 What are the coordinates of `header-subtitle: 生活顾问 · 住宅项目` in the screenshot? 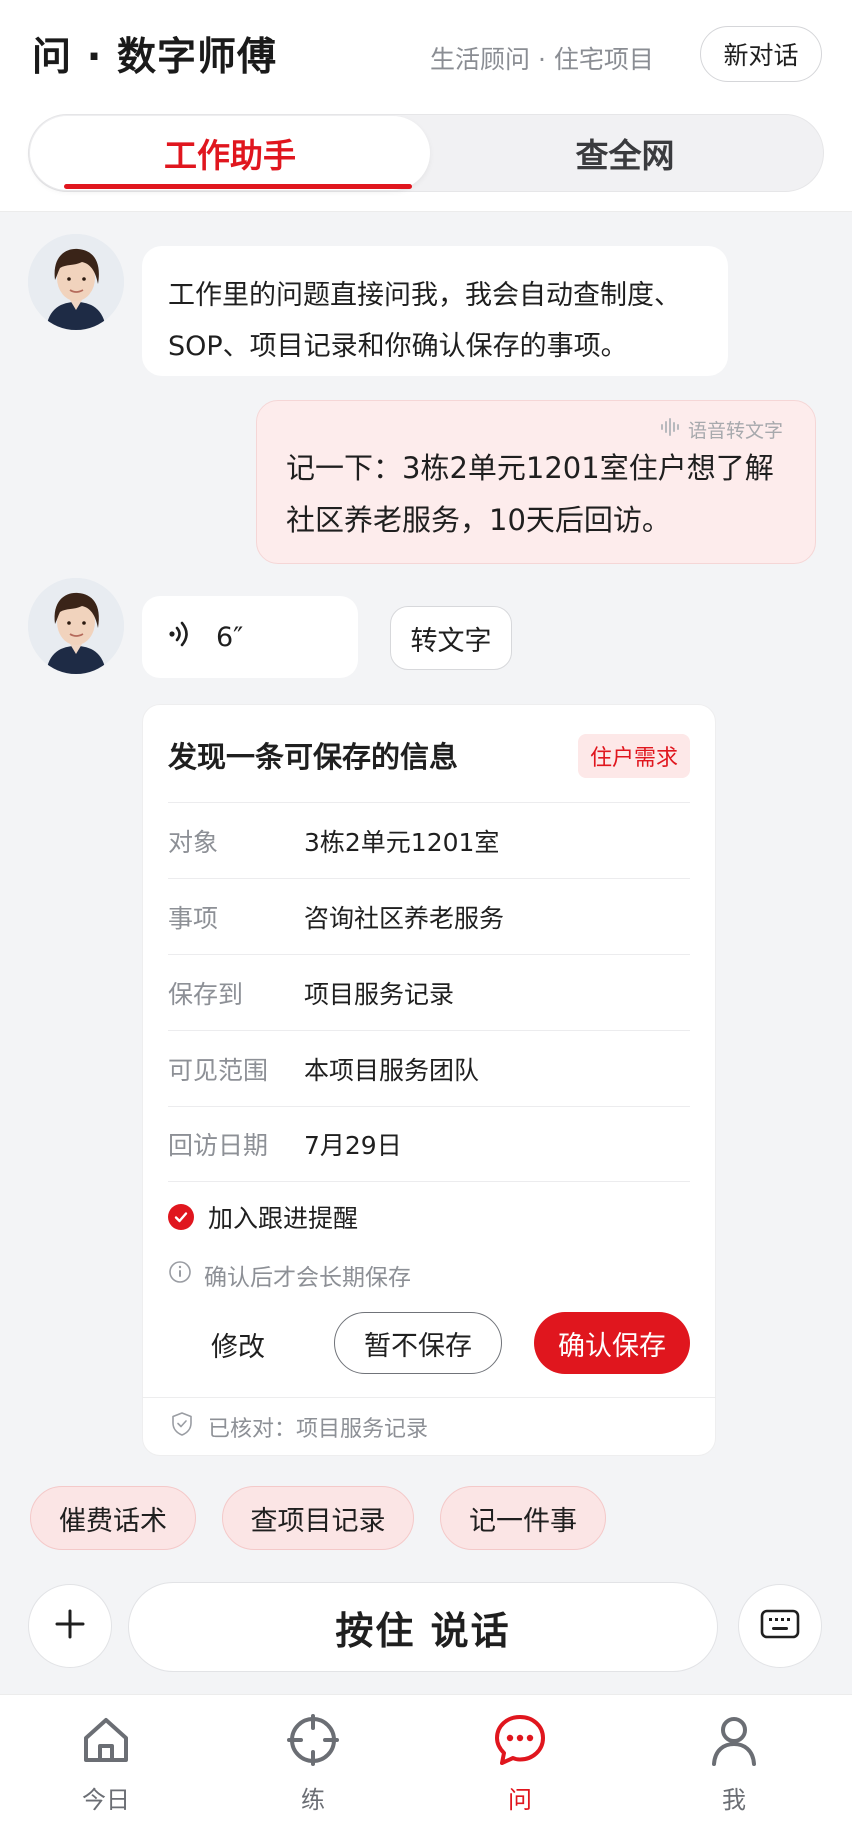 It's located at (542, 59).